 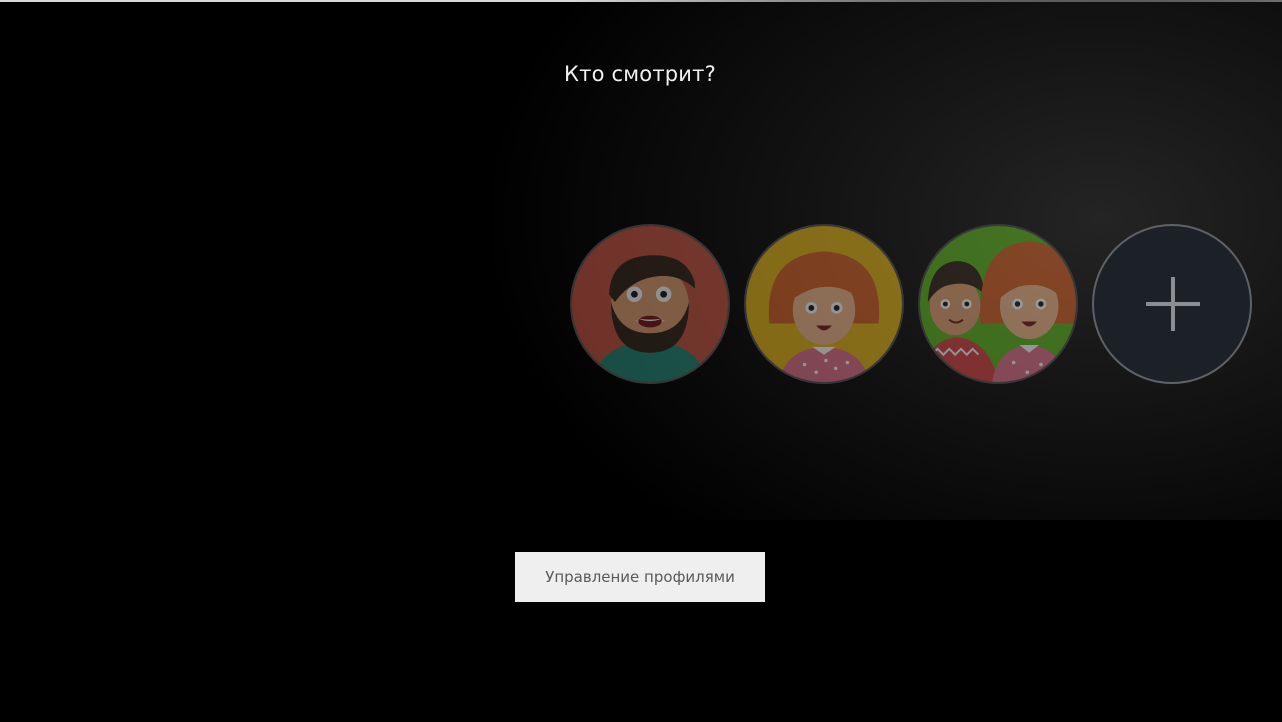 I want to click on page-title: Кто смотрит?, so click(x=640, y=74).